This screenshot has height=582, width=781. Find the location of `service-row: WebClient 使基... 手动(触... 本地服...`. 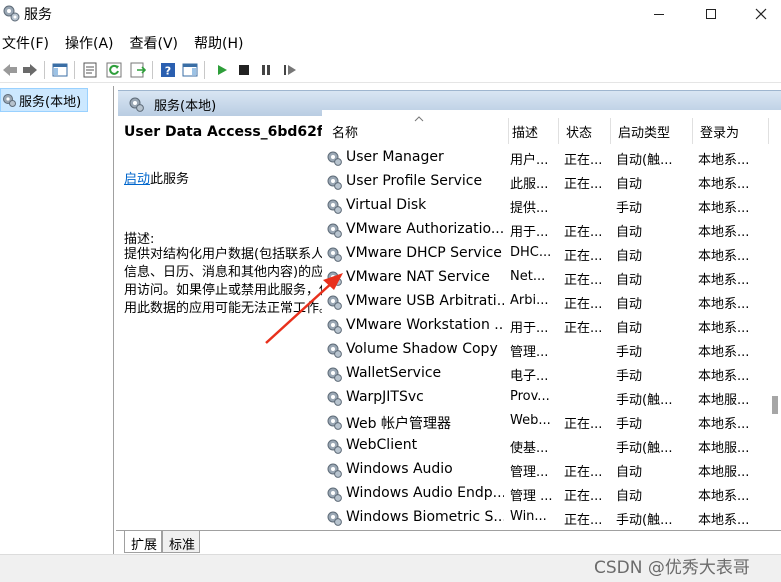

service-row: WebClient 使基... 手动(触... 本地服... is located at coordinates (546, 446).